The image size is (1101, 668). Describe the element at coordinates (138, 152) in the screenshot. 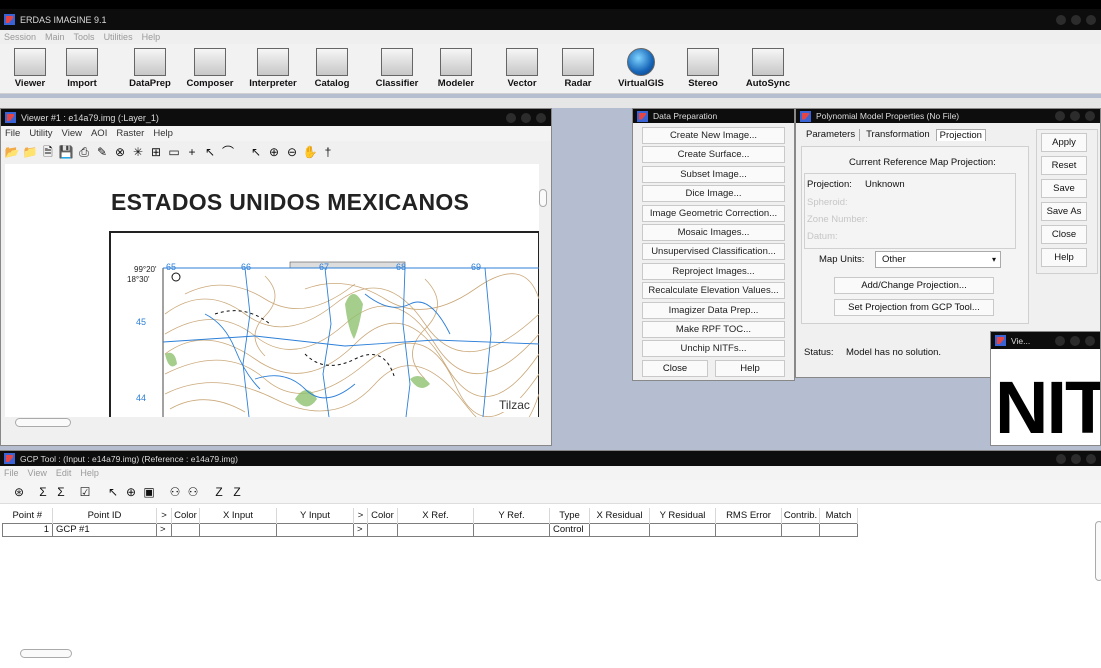

I see `snow-icon: ✳` at that location.